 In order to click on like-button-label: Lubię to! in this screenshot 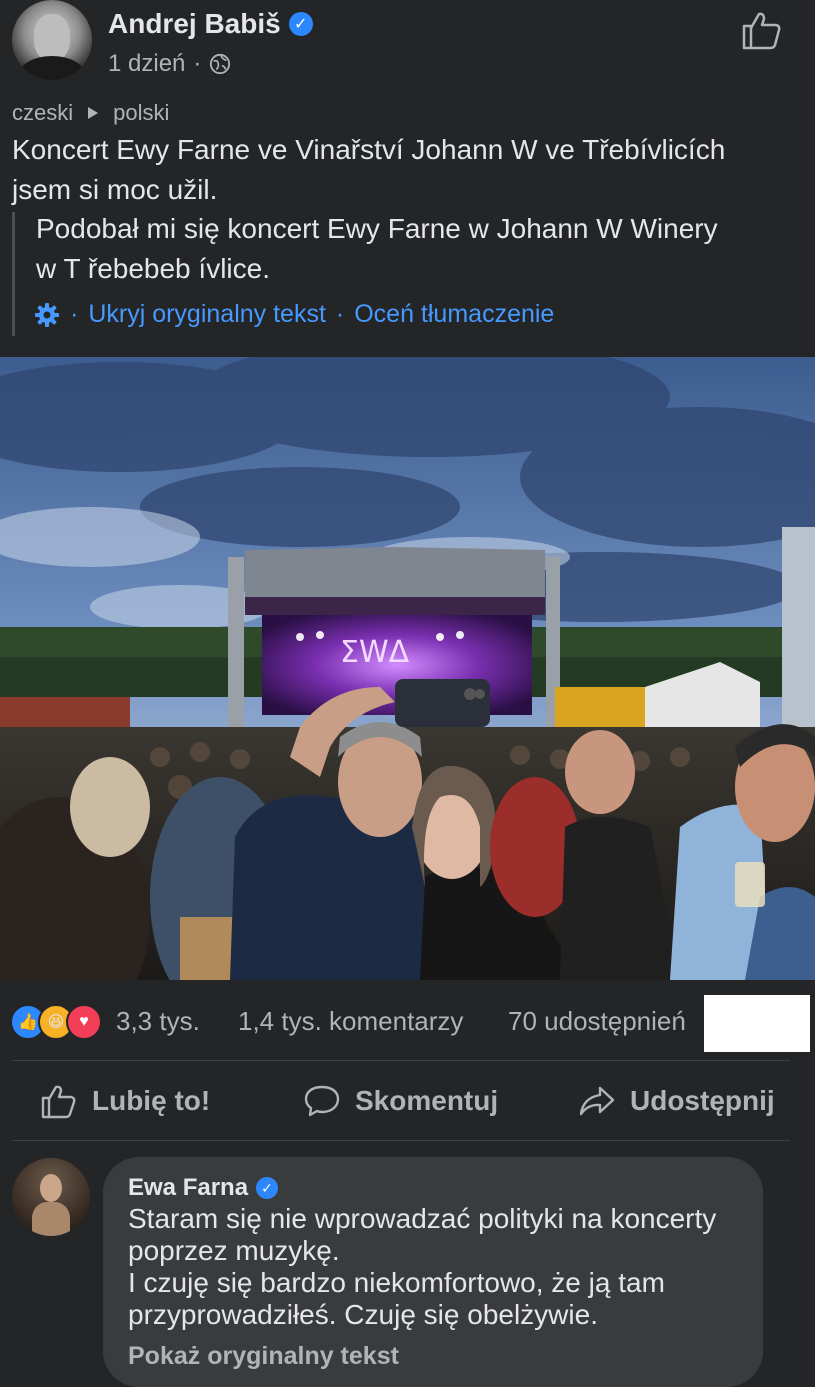, I will do `click(151, 1100)`.